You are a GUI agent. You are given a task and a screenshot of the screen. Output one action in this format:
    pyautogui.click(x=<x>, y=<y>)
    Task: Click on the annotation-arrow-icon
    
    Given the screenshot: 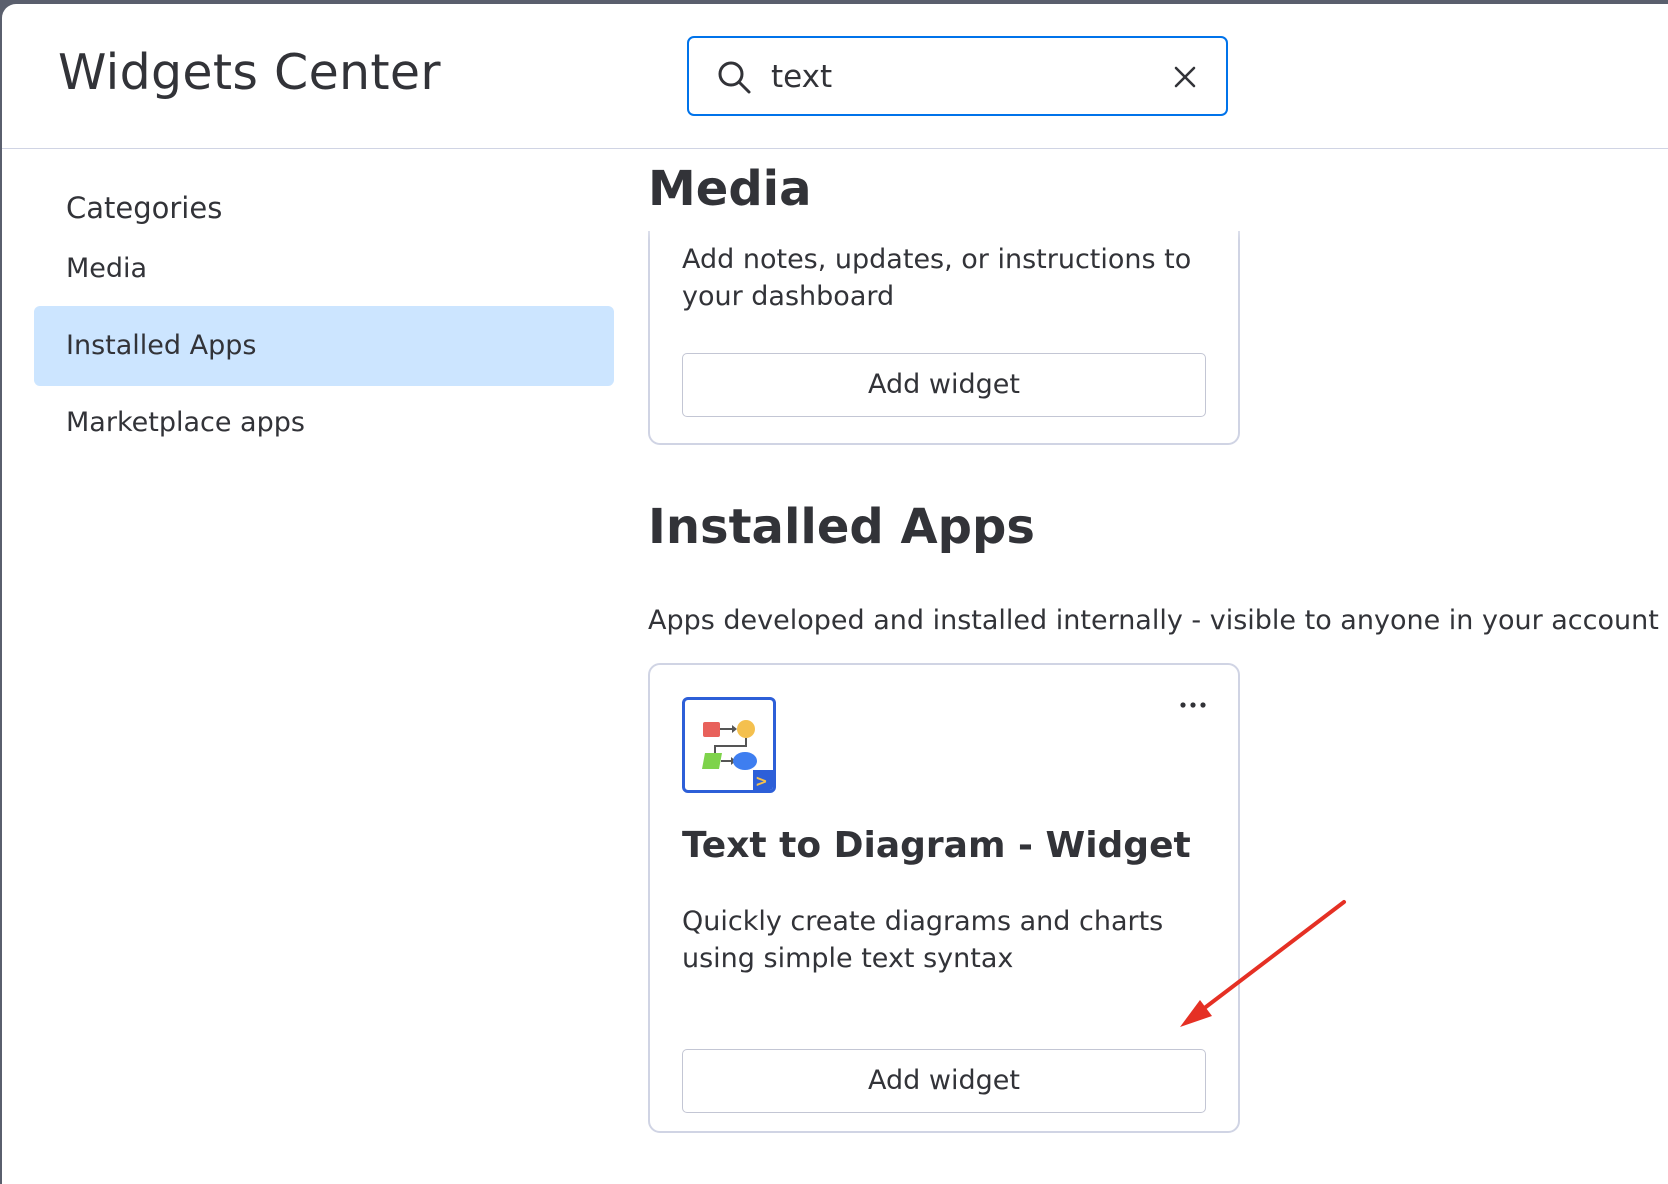 What is the action you would take?
    pyautogui.click(x=1263, y=963)
    